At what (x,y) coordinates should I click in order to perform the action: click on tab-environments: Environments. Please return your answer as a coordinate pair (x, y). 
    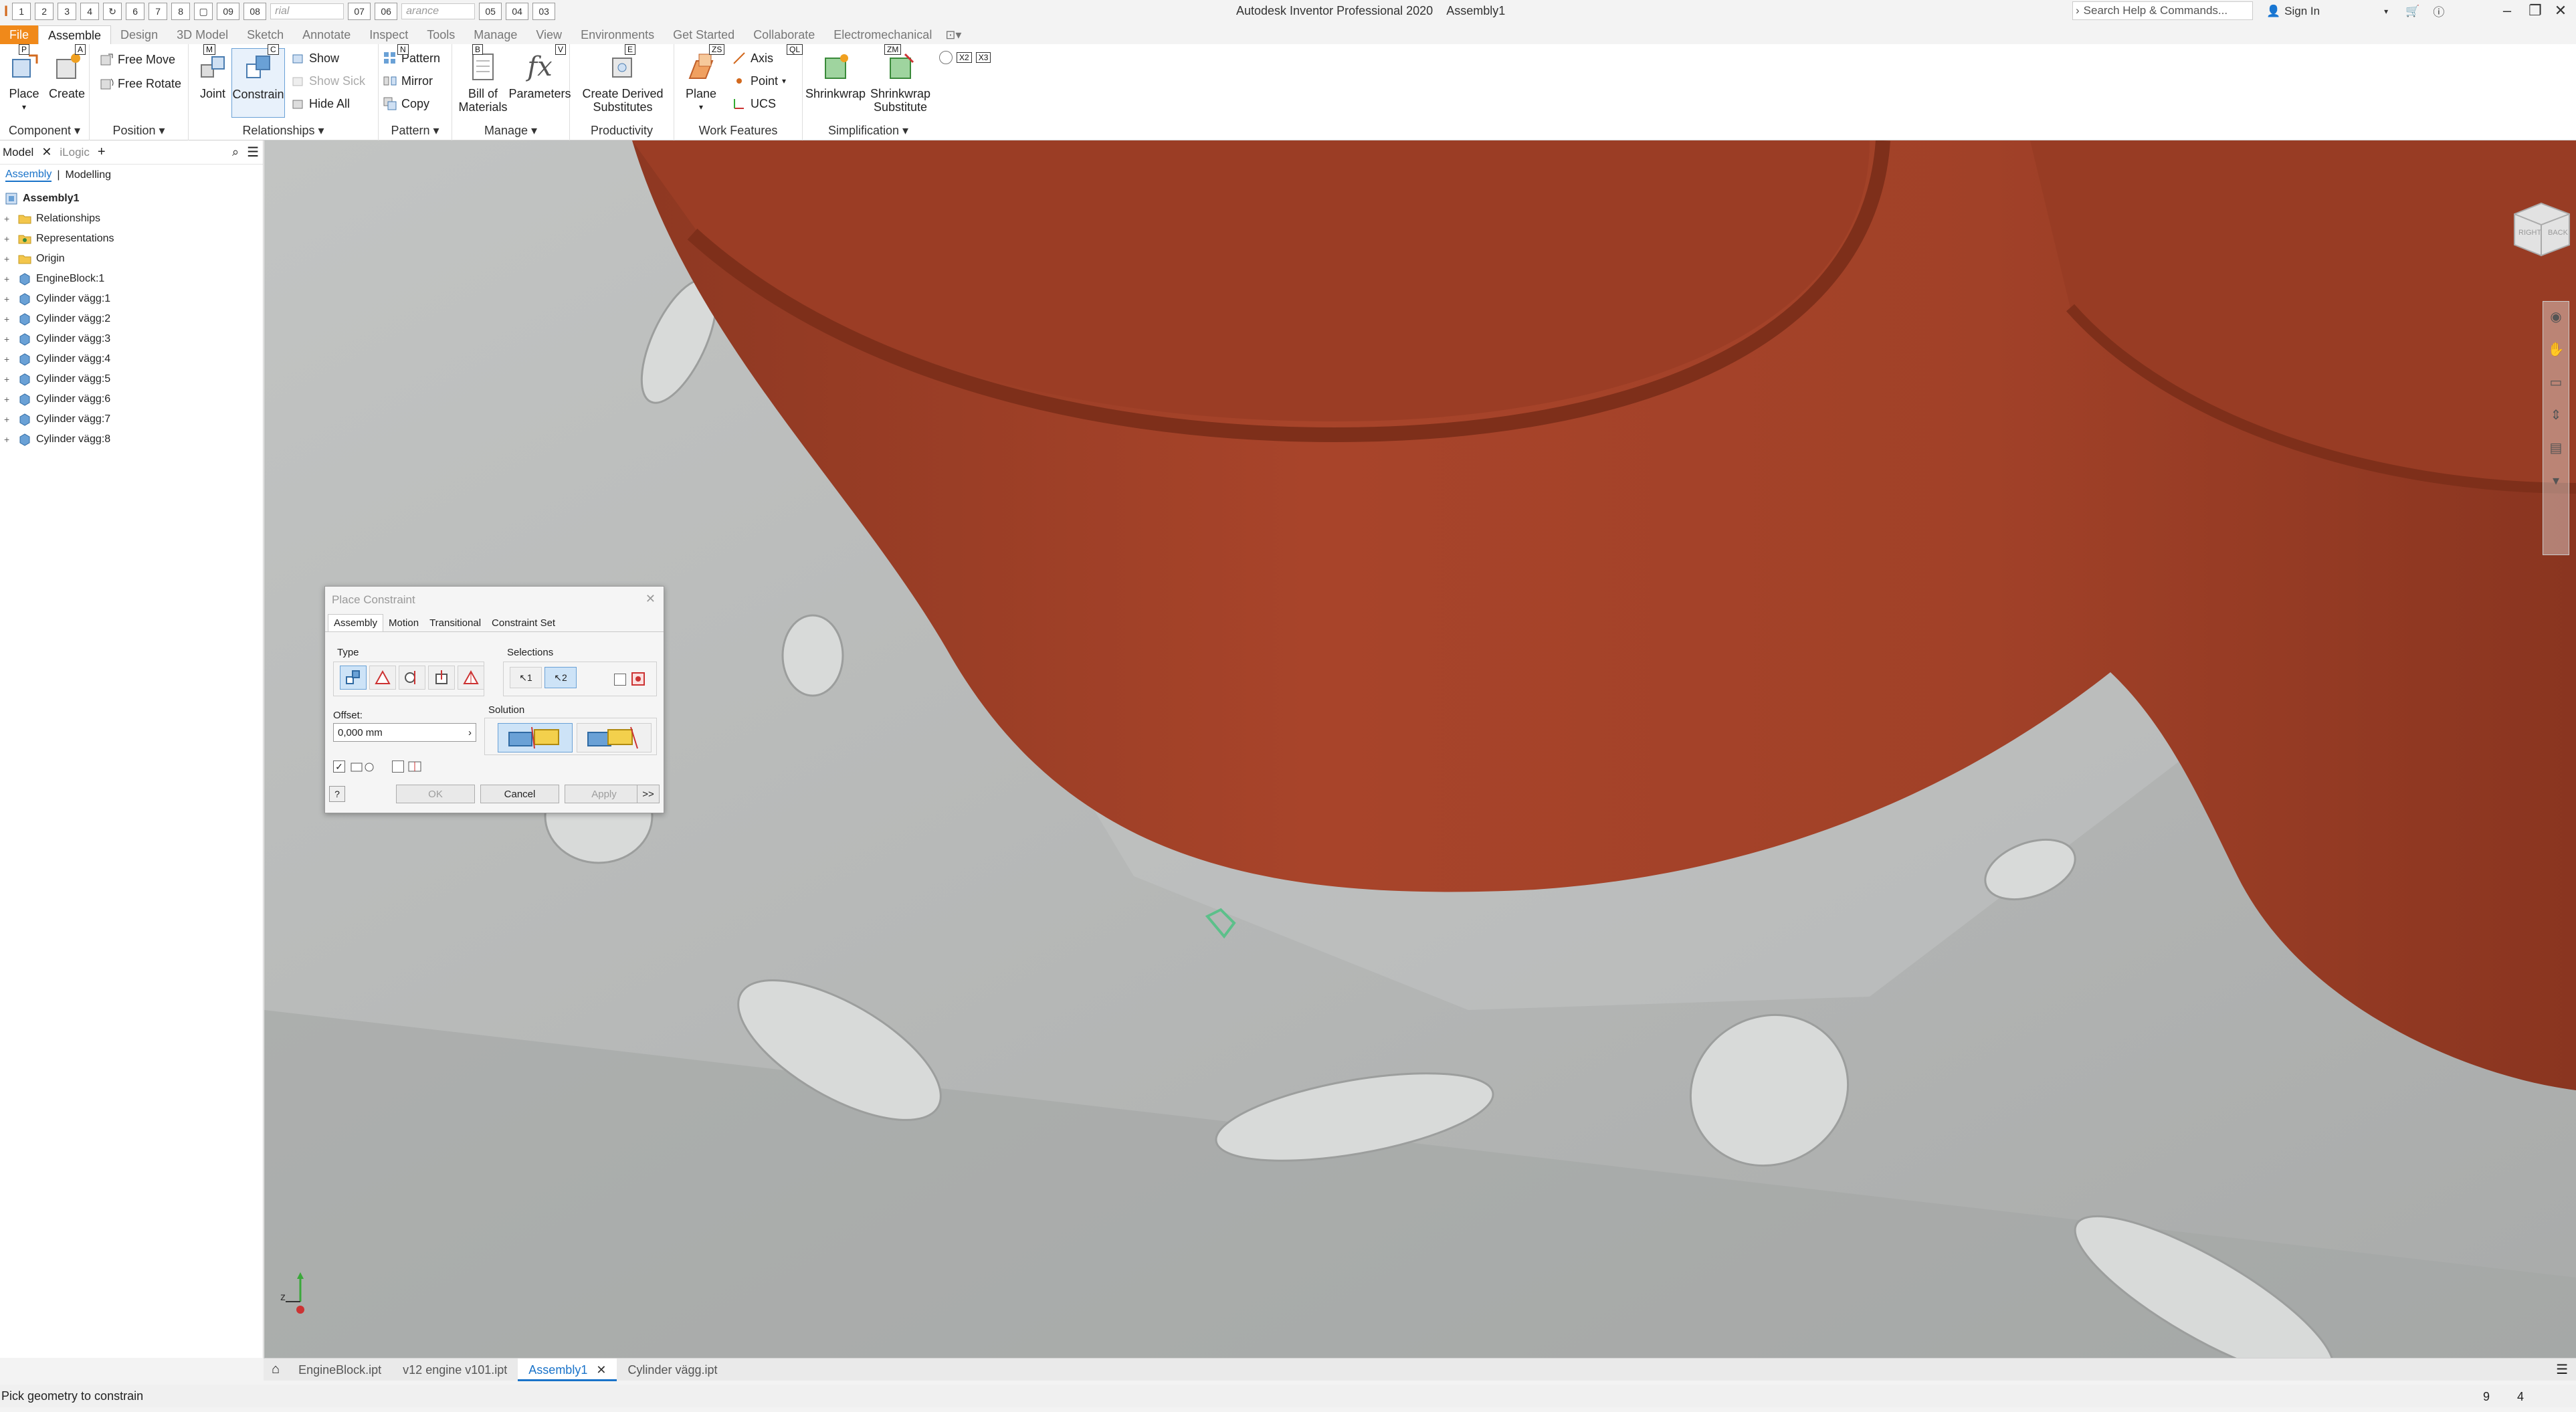
    Looking at the image, I should click on (617, 34).